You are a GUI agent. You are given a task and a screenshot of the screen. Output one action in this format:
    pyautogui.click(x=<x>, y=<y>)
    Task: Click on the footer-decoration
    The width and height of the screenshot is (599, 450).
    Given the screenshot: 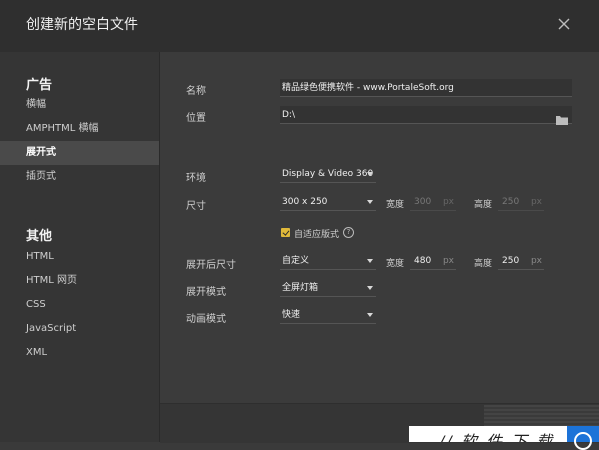 What is the action you would take?
    pyautogui.click(x=541, y=416)
    